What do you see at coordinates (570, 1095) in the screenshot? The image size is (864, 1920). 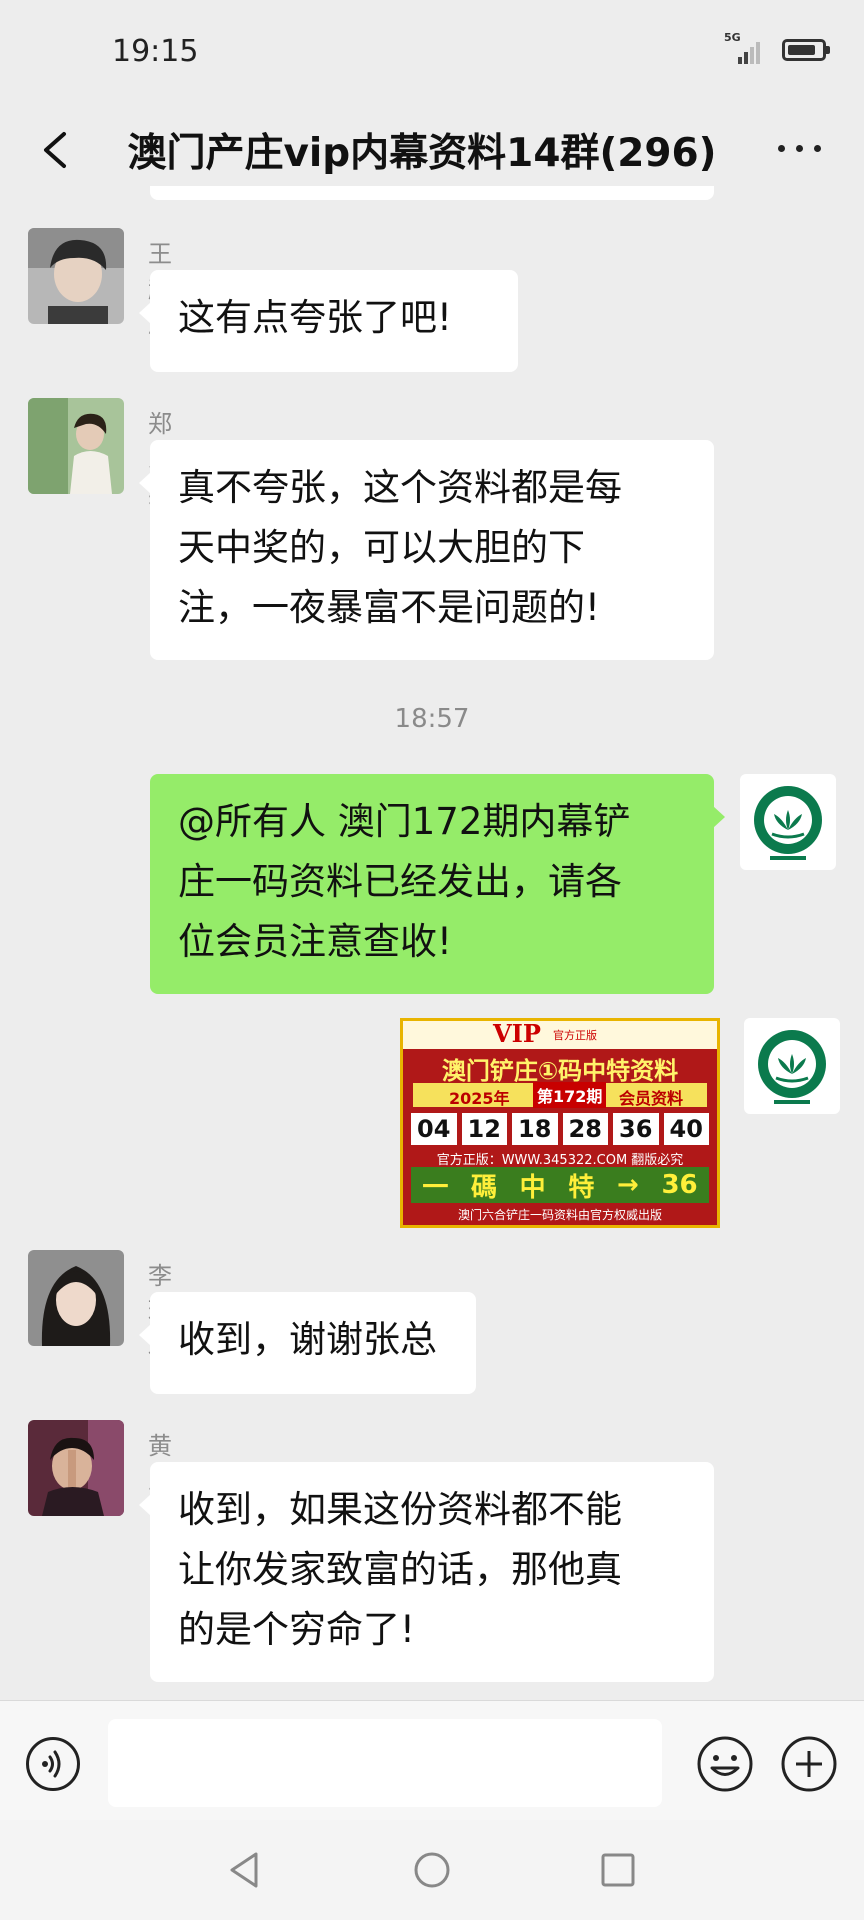 I see `image-period: 第172期` at bounding box center [570, 1095].